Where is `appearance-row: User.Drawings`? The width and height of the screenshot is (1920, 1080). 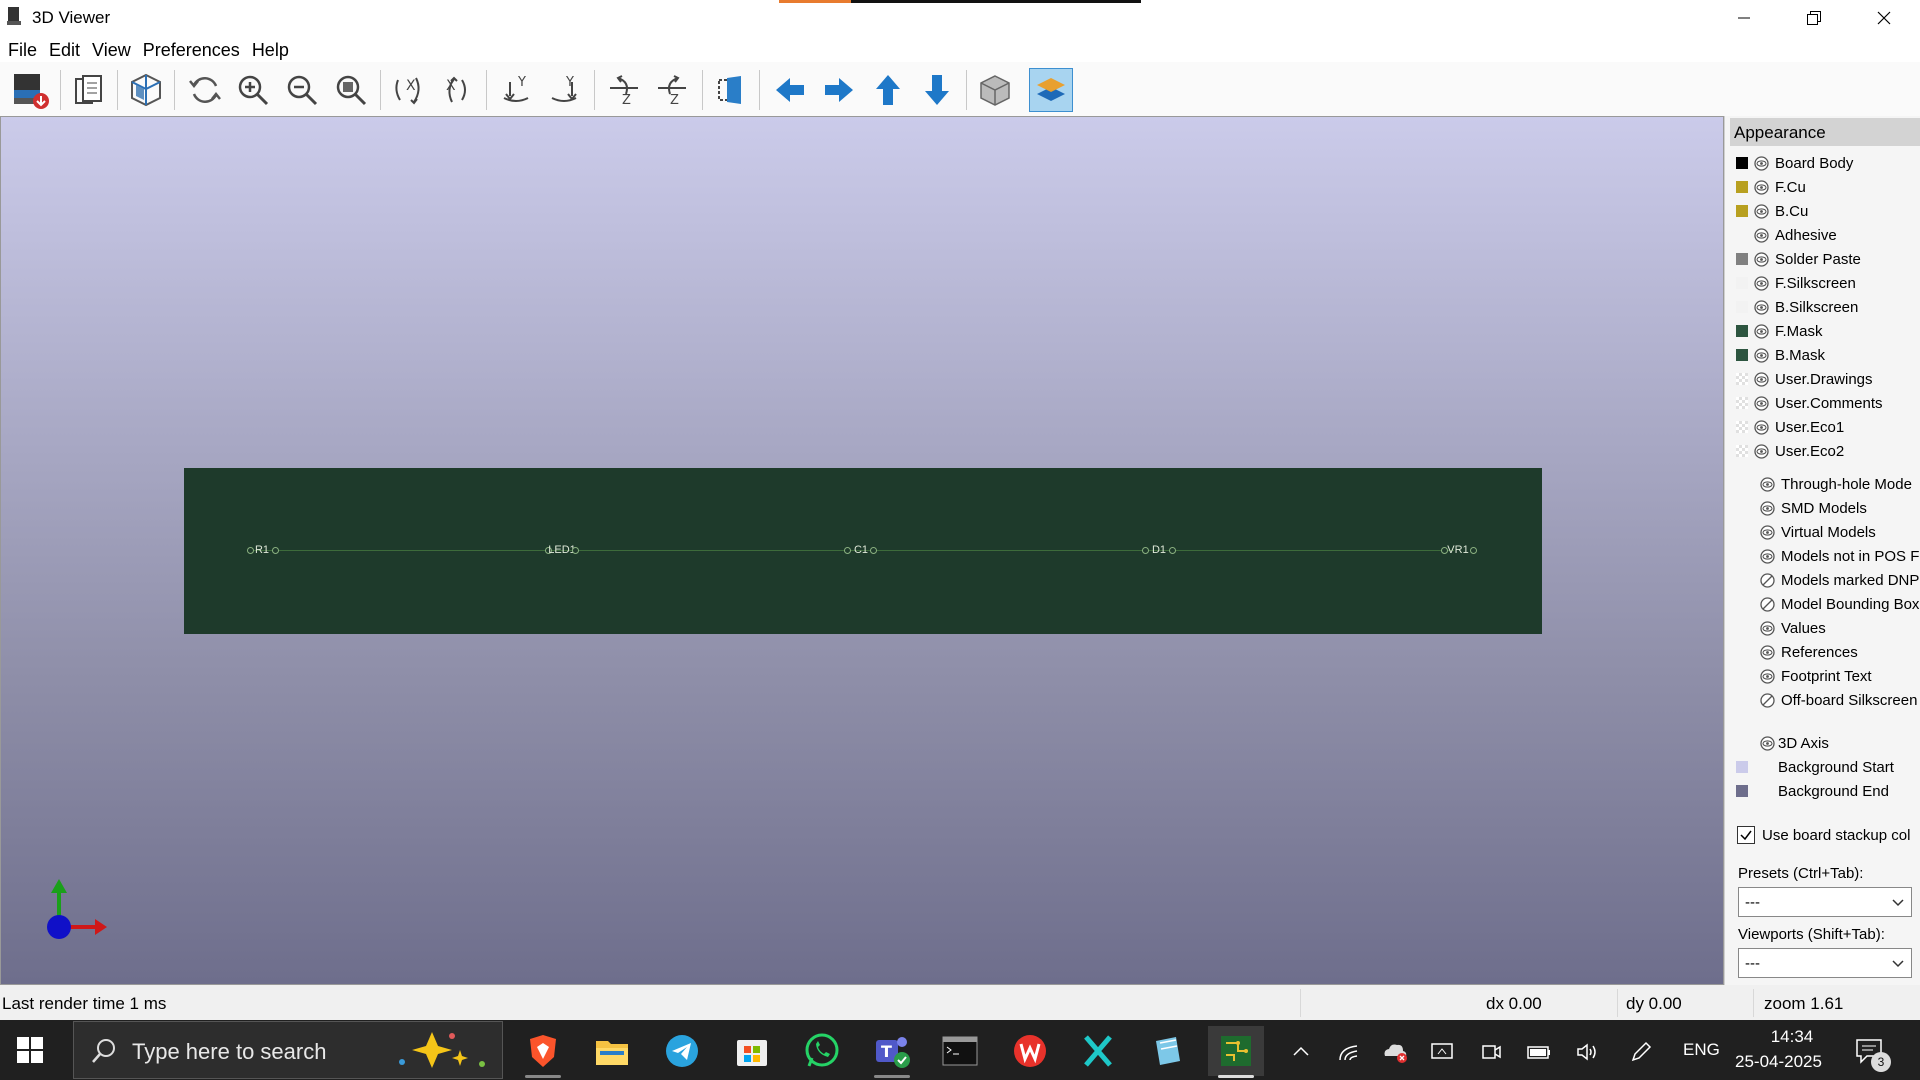 appearance-row: User.Drawings is located at coordinates (1822, 379).